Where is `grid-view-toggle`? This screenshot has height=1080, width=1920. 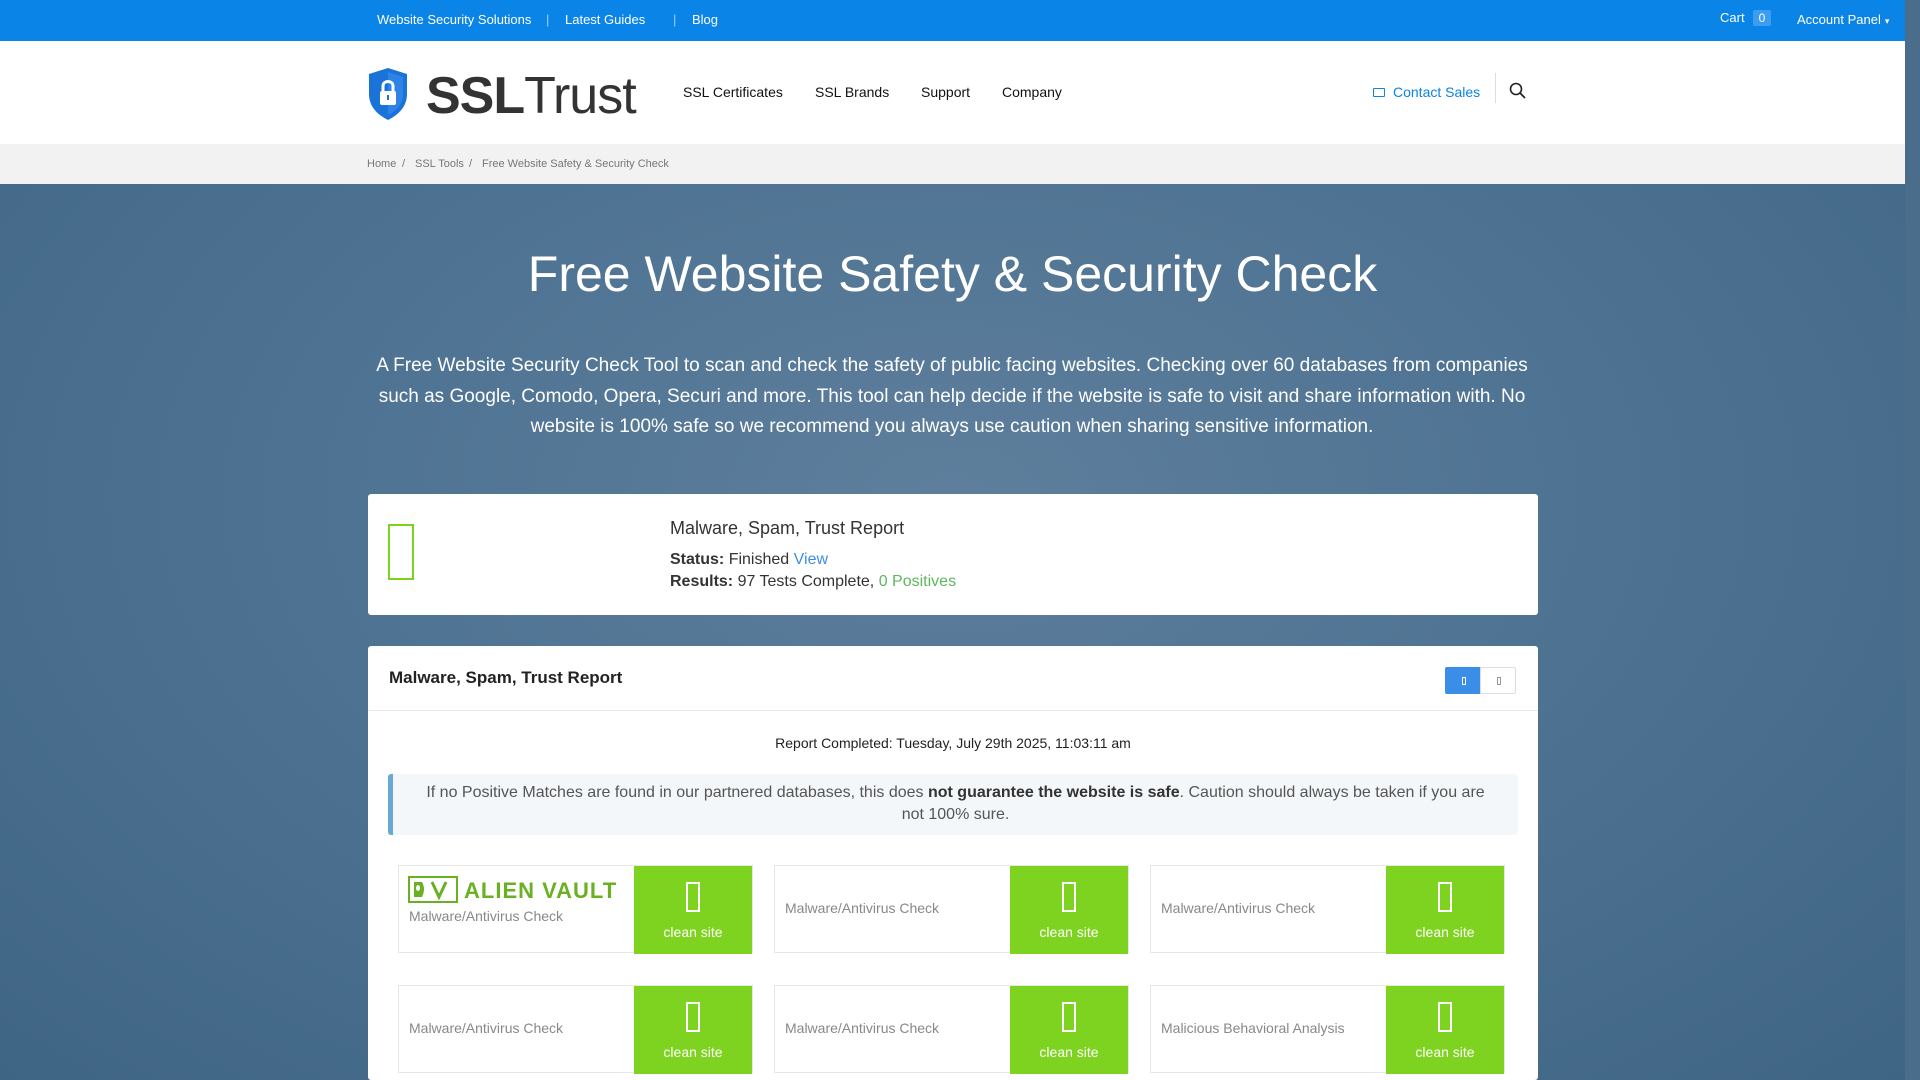 grid-view-toggle is located at coordinates (1463, 680).